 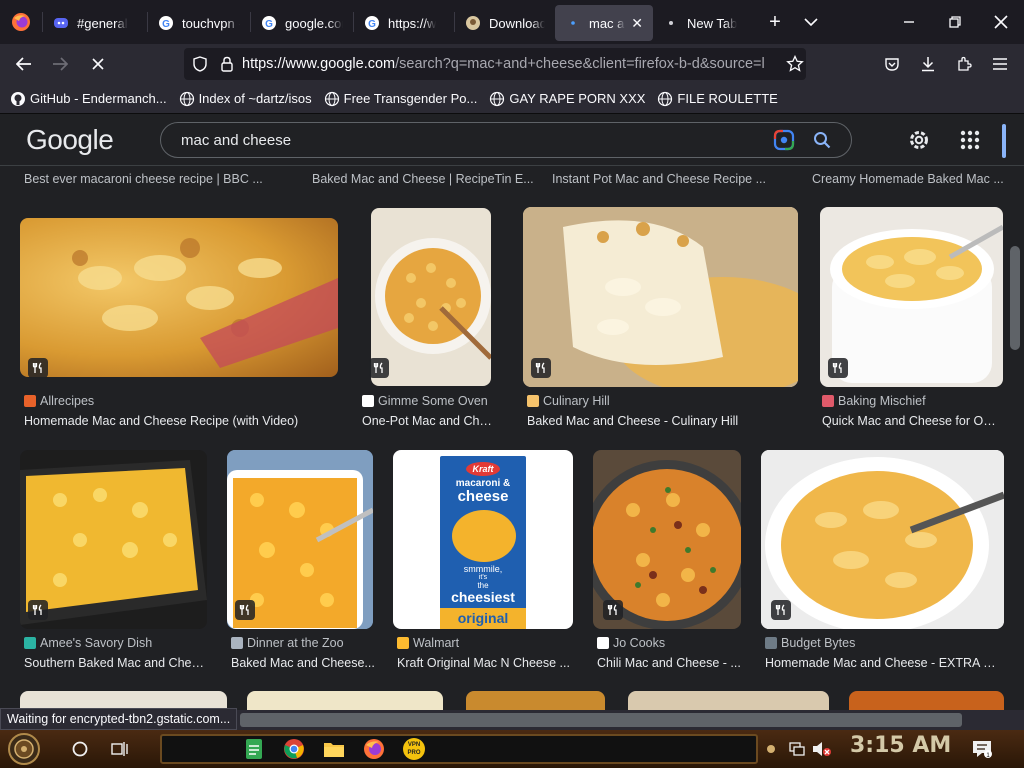 What do you see at coordinates (970, 140) in the screenshot?
I see `google-apps-icon` at bounding box center [970, 140].